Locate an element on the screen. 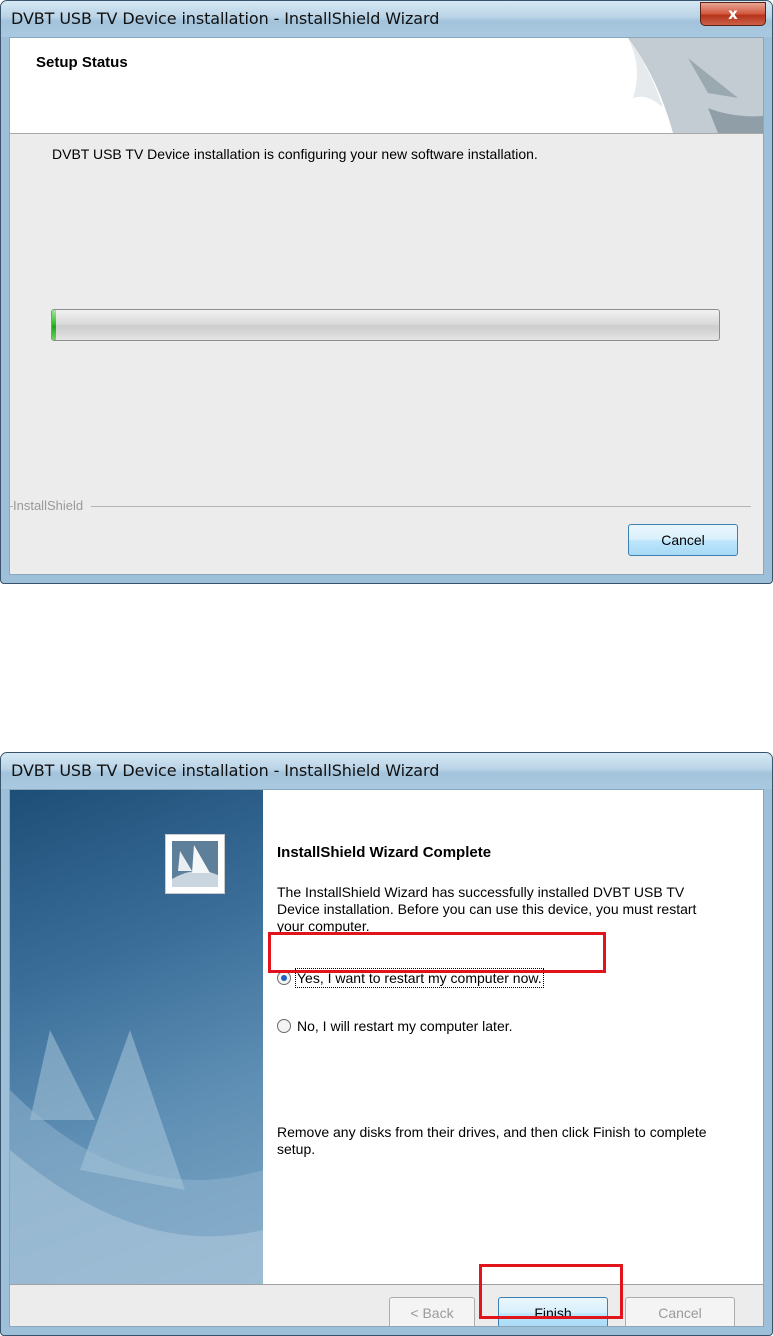  highlight-finish-button is located at coordinates (551, 1291).